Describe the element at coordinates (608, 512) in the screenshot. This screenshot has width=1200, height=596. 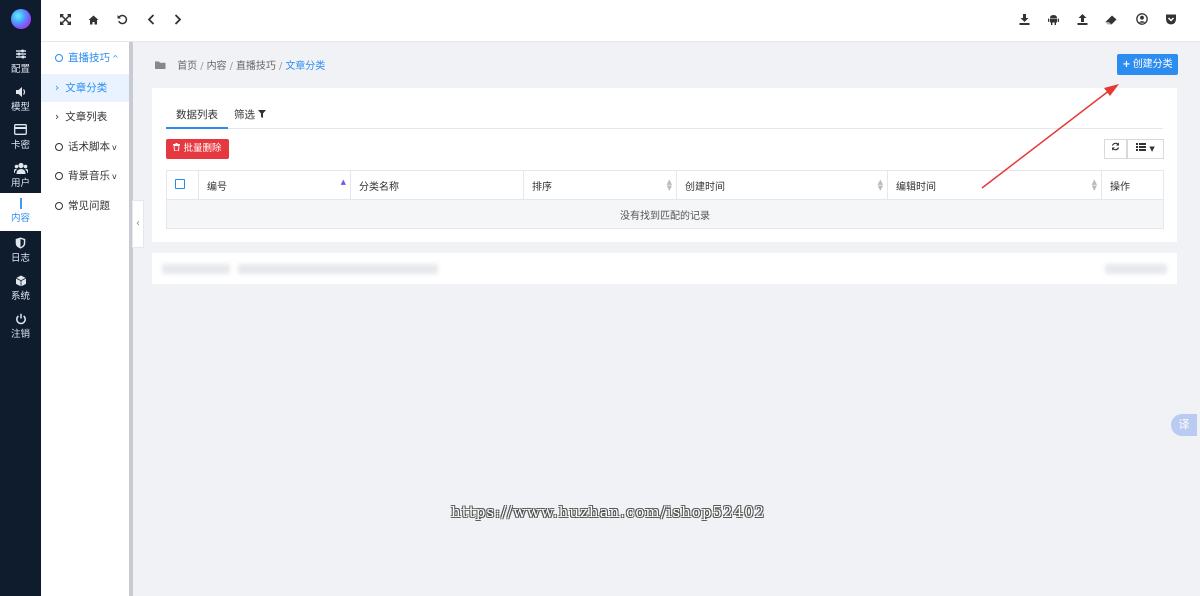
I see `watermark-text: https://www.huzhan.com/ishop52402` at that location.